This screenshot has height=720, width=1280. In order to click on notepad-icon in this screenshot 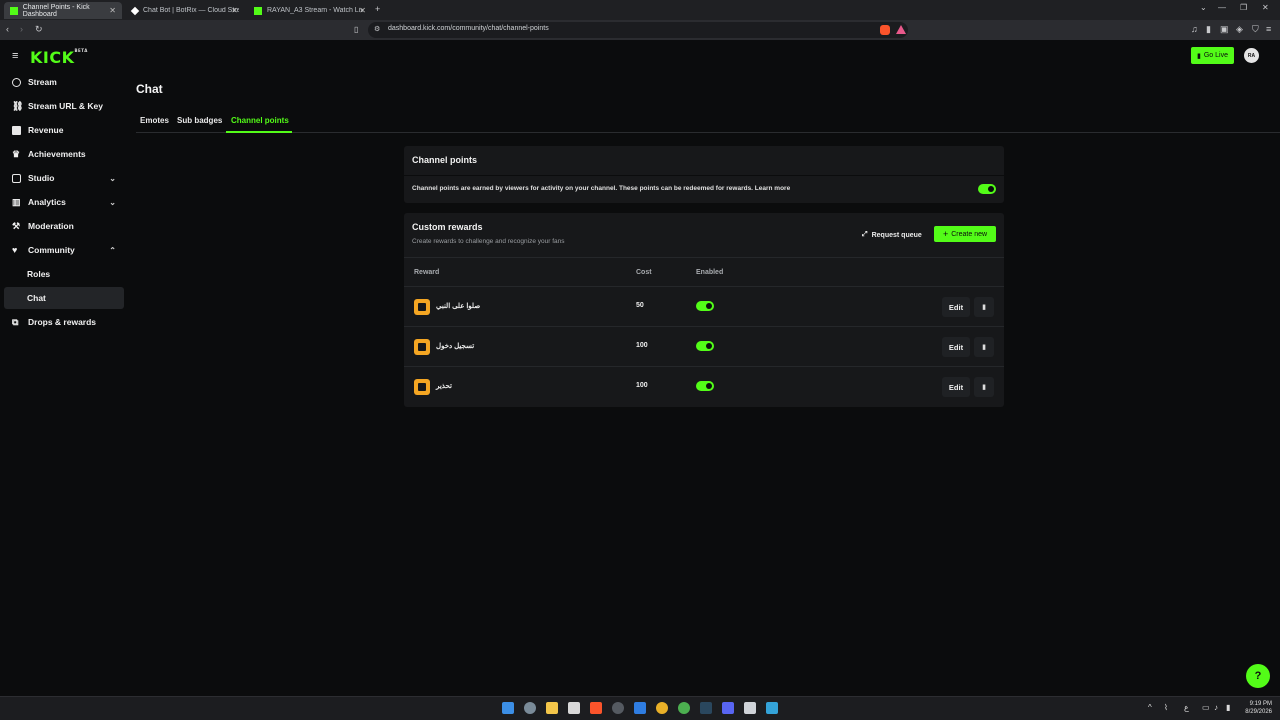, I will do `click(772, 708)`.